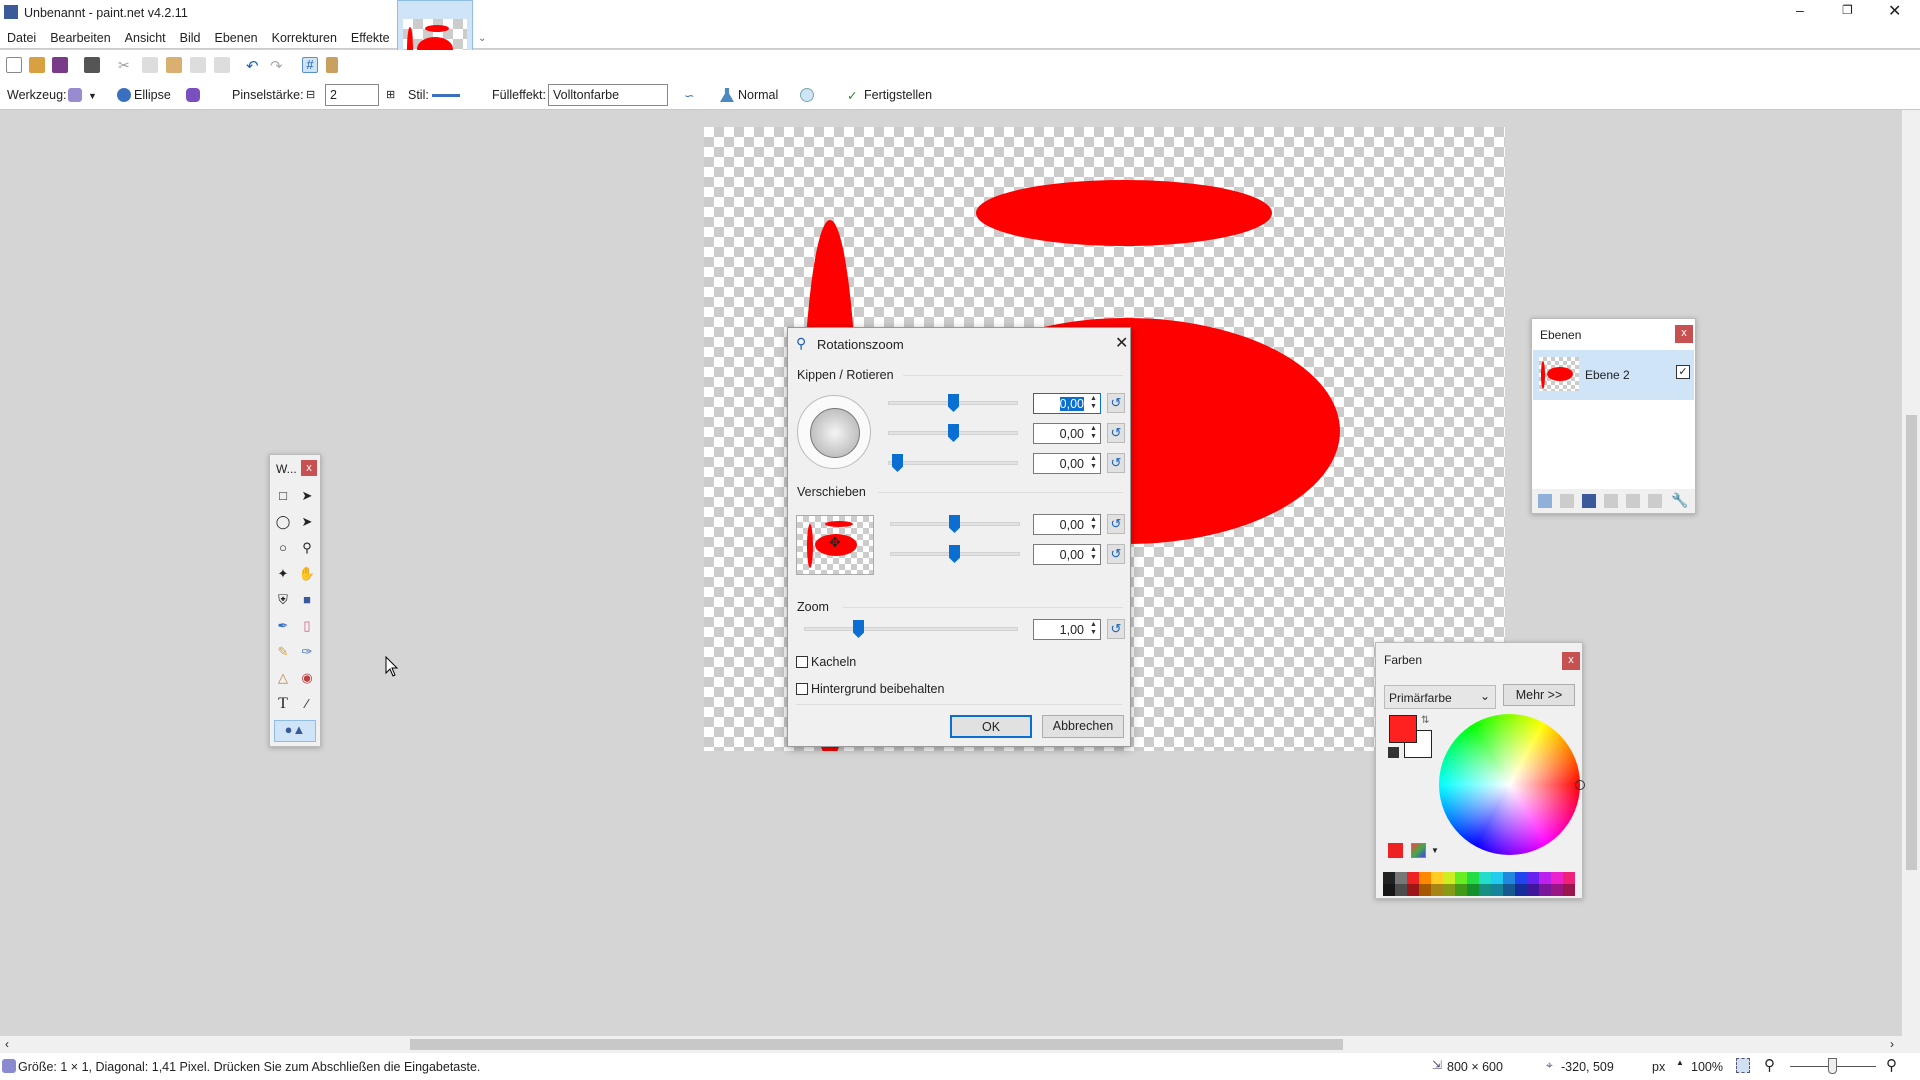 Image resolution: width=1920 pixels, height=1080 pixels. What do you see at coordinates (1083, 726) in the screenshot?
I see `cancel-button: Abbrechen` at bounding box center [1083, 726].